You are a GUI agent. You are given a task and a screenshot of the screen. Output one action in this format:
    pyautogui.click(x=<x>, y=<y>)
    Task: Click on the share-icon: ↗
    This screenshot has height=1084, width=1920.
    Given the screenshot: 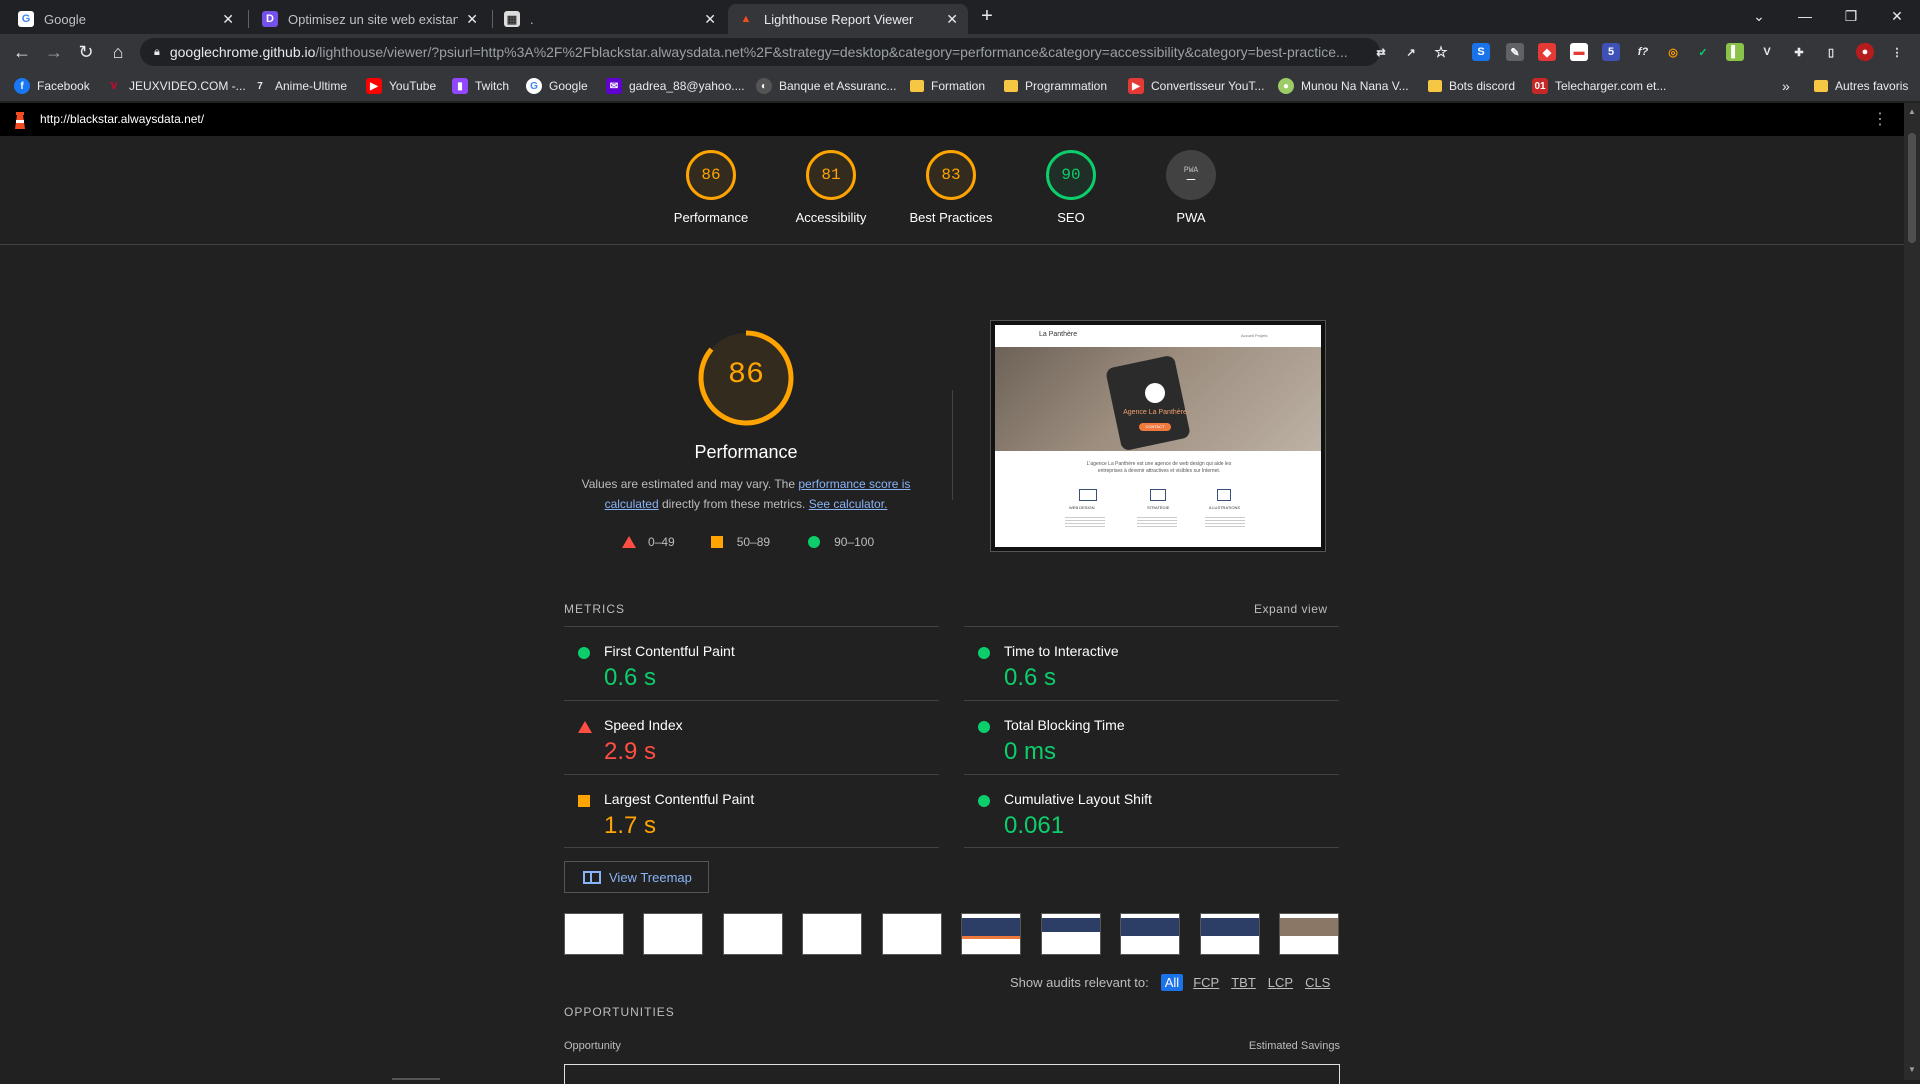 What is the action you would take?
    pyautogui.click(x=1411, y=52)
    